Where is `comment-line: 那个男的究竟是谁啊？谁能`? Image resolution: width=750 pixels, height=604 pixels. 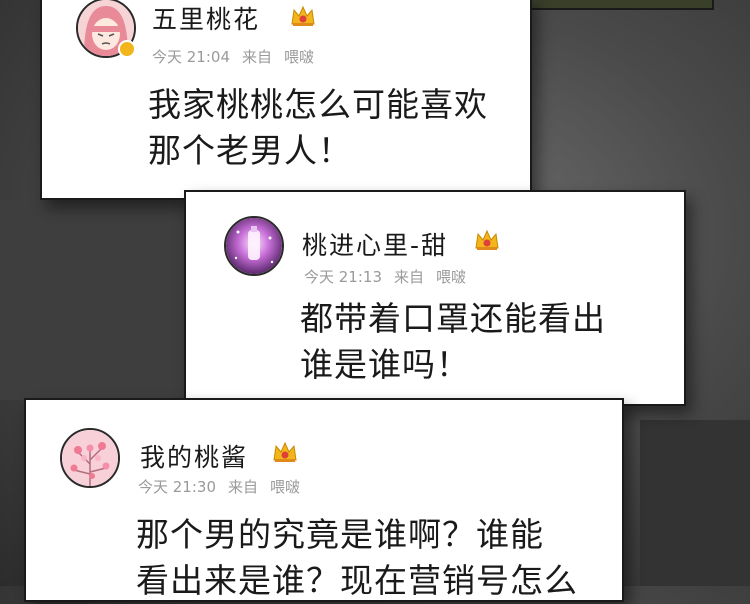 comment-line: 那个男的究竟是谁啊？谁能 is located at coordinates (340, 534).